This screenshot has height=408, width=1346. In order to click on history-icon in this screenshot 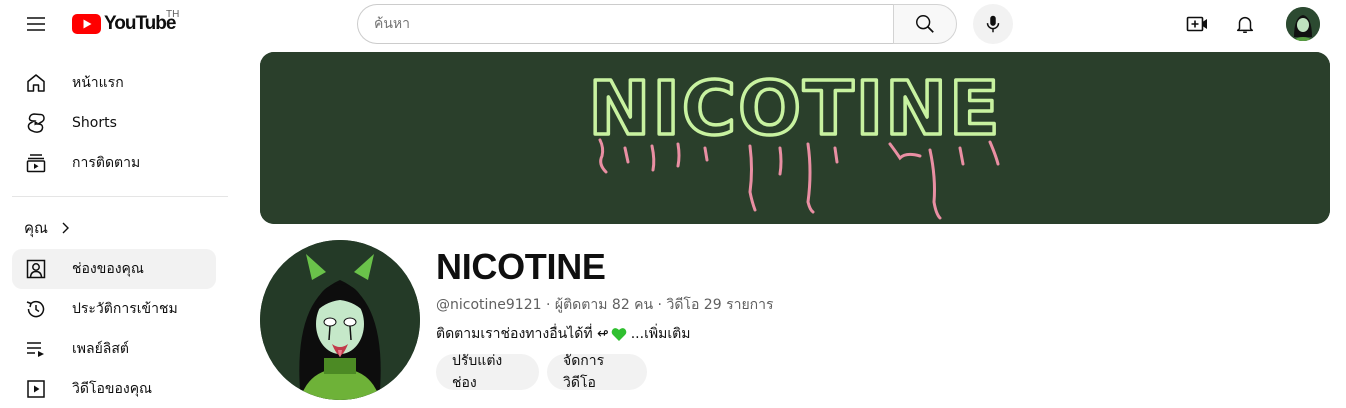, I will do `click(36, 309)`.